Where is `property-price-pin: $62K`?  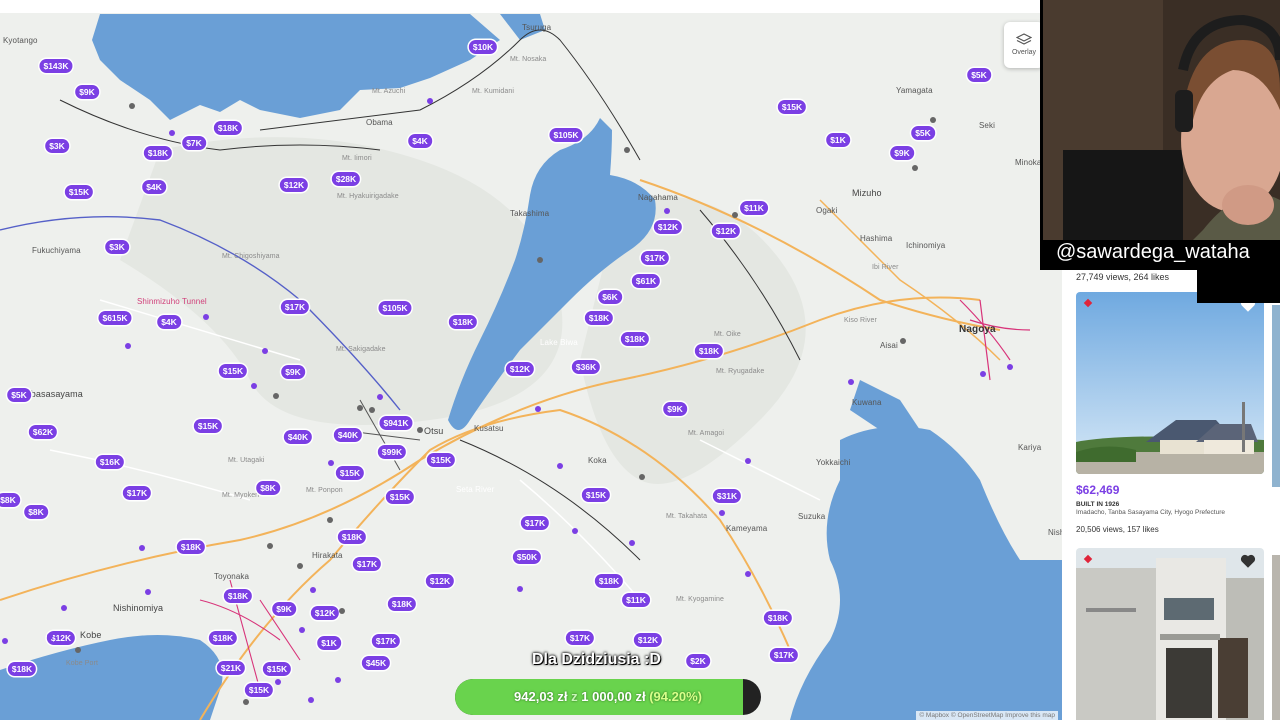
property-price-pin: $62K is located at coordinates (43, 432).